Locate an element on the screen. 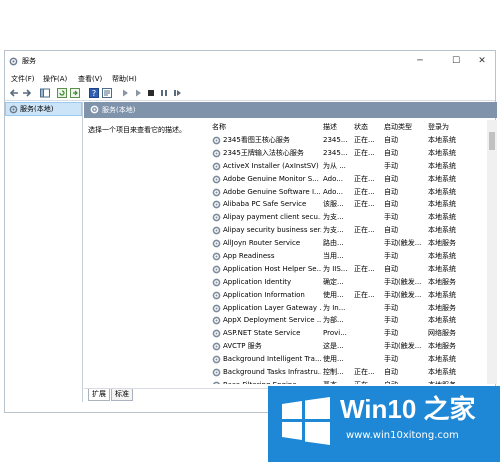 Image resolution: width=500 pixels, height=467 pixels. table-row: AVCTP 服务 这是... 手动(触发... 本地服务 is located at coordinates (349, 346).